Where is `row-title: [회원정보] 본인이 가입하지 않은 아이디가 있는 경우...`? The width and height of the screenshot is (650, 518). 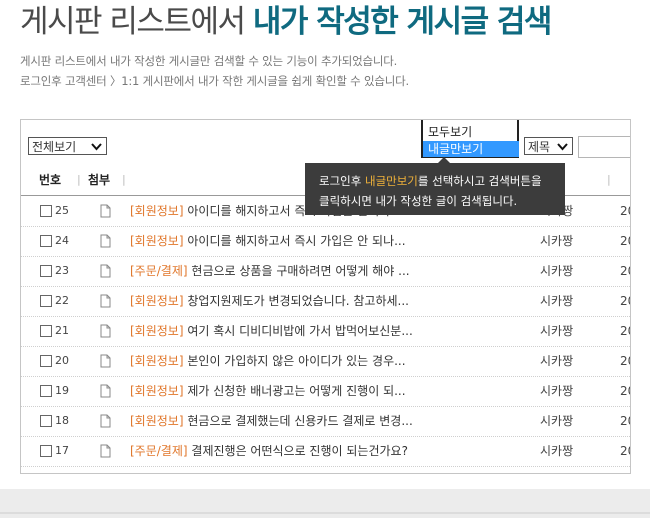 row-title: [회원정보] 본인이 가입하지 않은 아이디가 있는 경우... is located at coordinates (290, 361).